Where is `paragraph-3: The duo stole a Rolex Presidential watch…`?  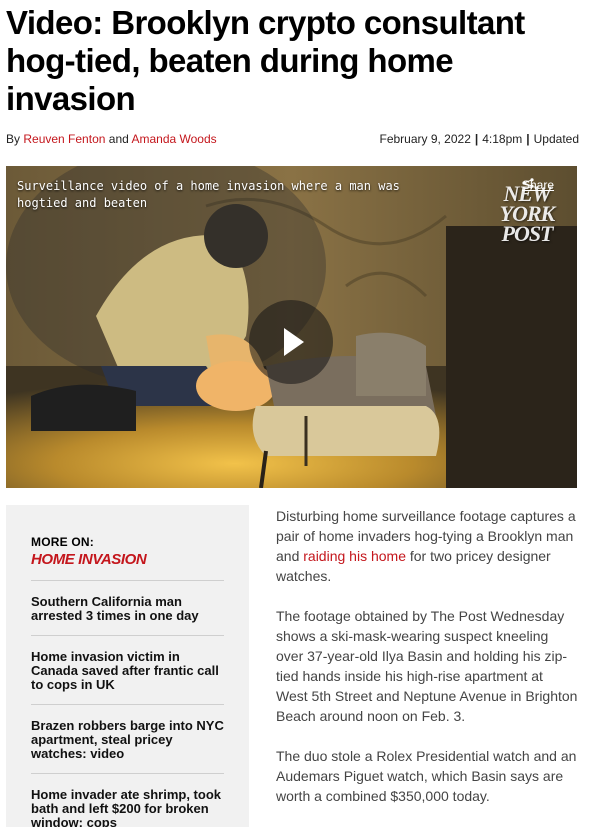
paragraph-3: The duo stole a Rolex Presidential watch… is located at coordinates (426, 776).